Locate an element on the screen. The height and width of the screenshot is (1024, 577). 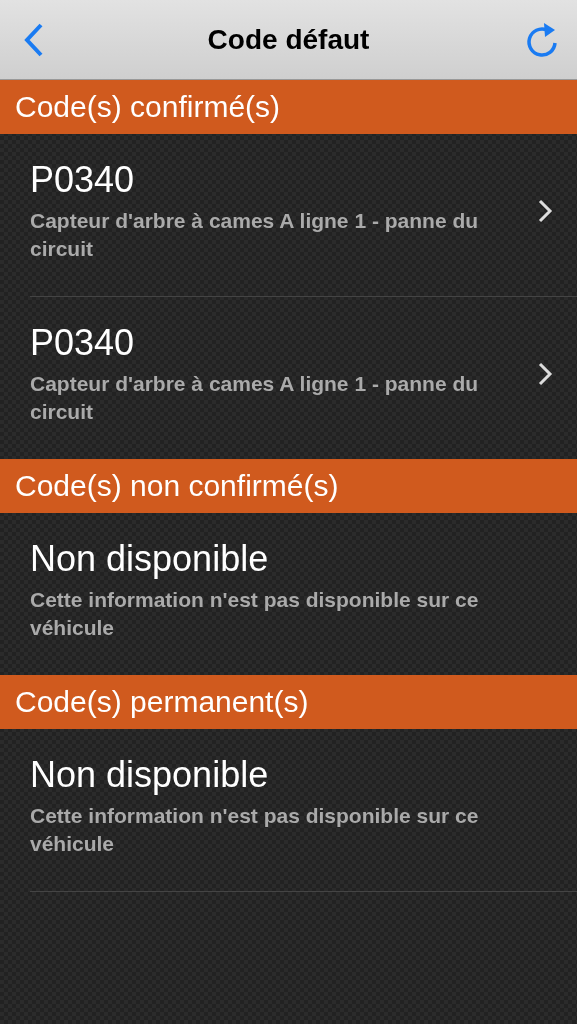
back-icon is located at coordinates (34, 39).